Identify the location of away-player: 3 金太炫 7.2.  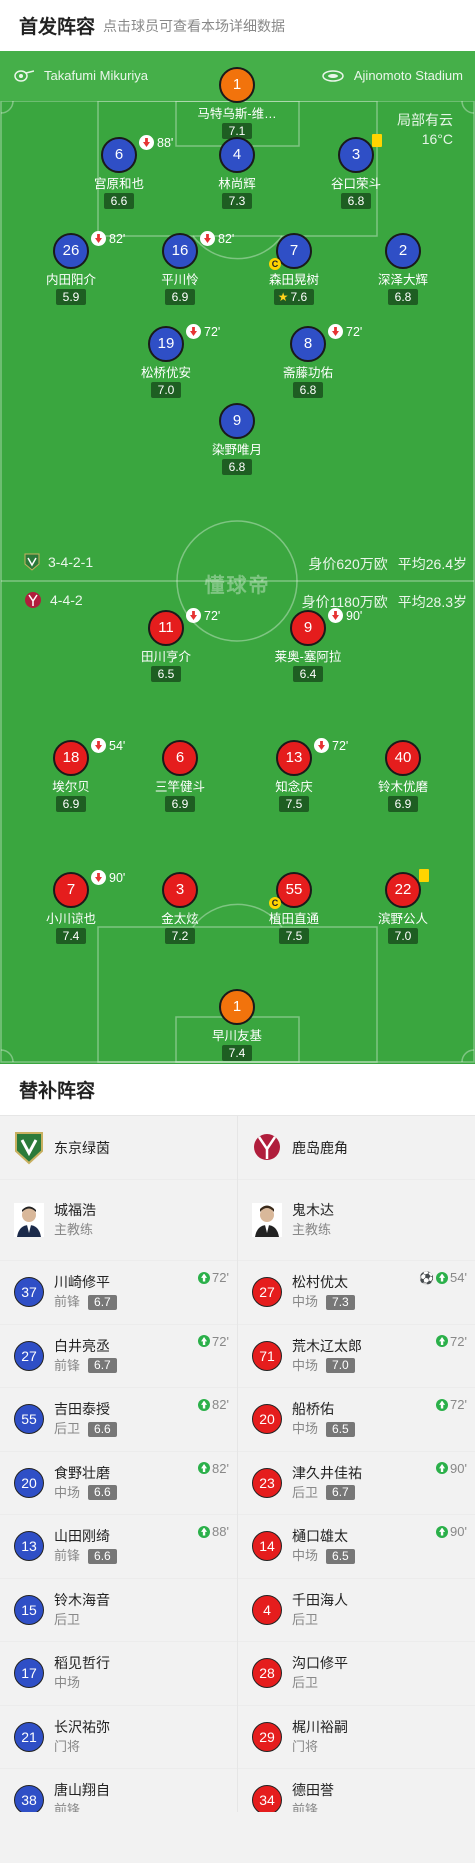
(180, 908).